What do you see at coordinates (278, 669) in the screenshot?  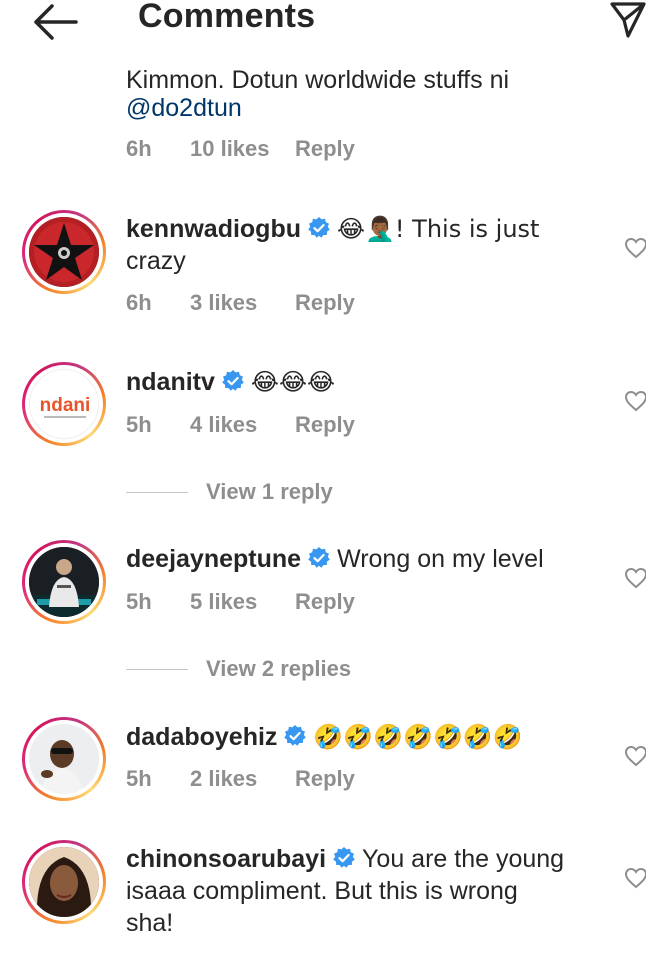 I see `view-replies-label: View 2 replies` at bounding box center [278, 669].